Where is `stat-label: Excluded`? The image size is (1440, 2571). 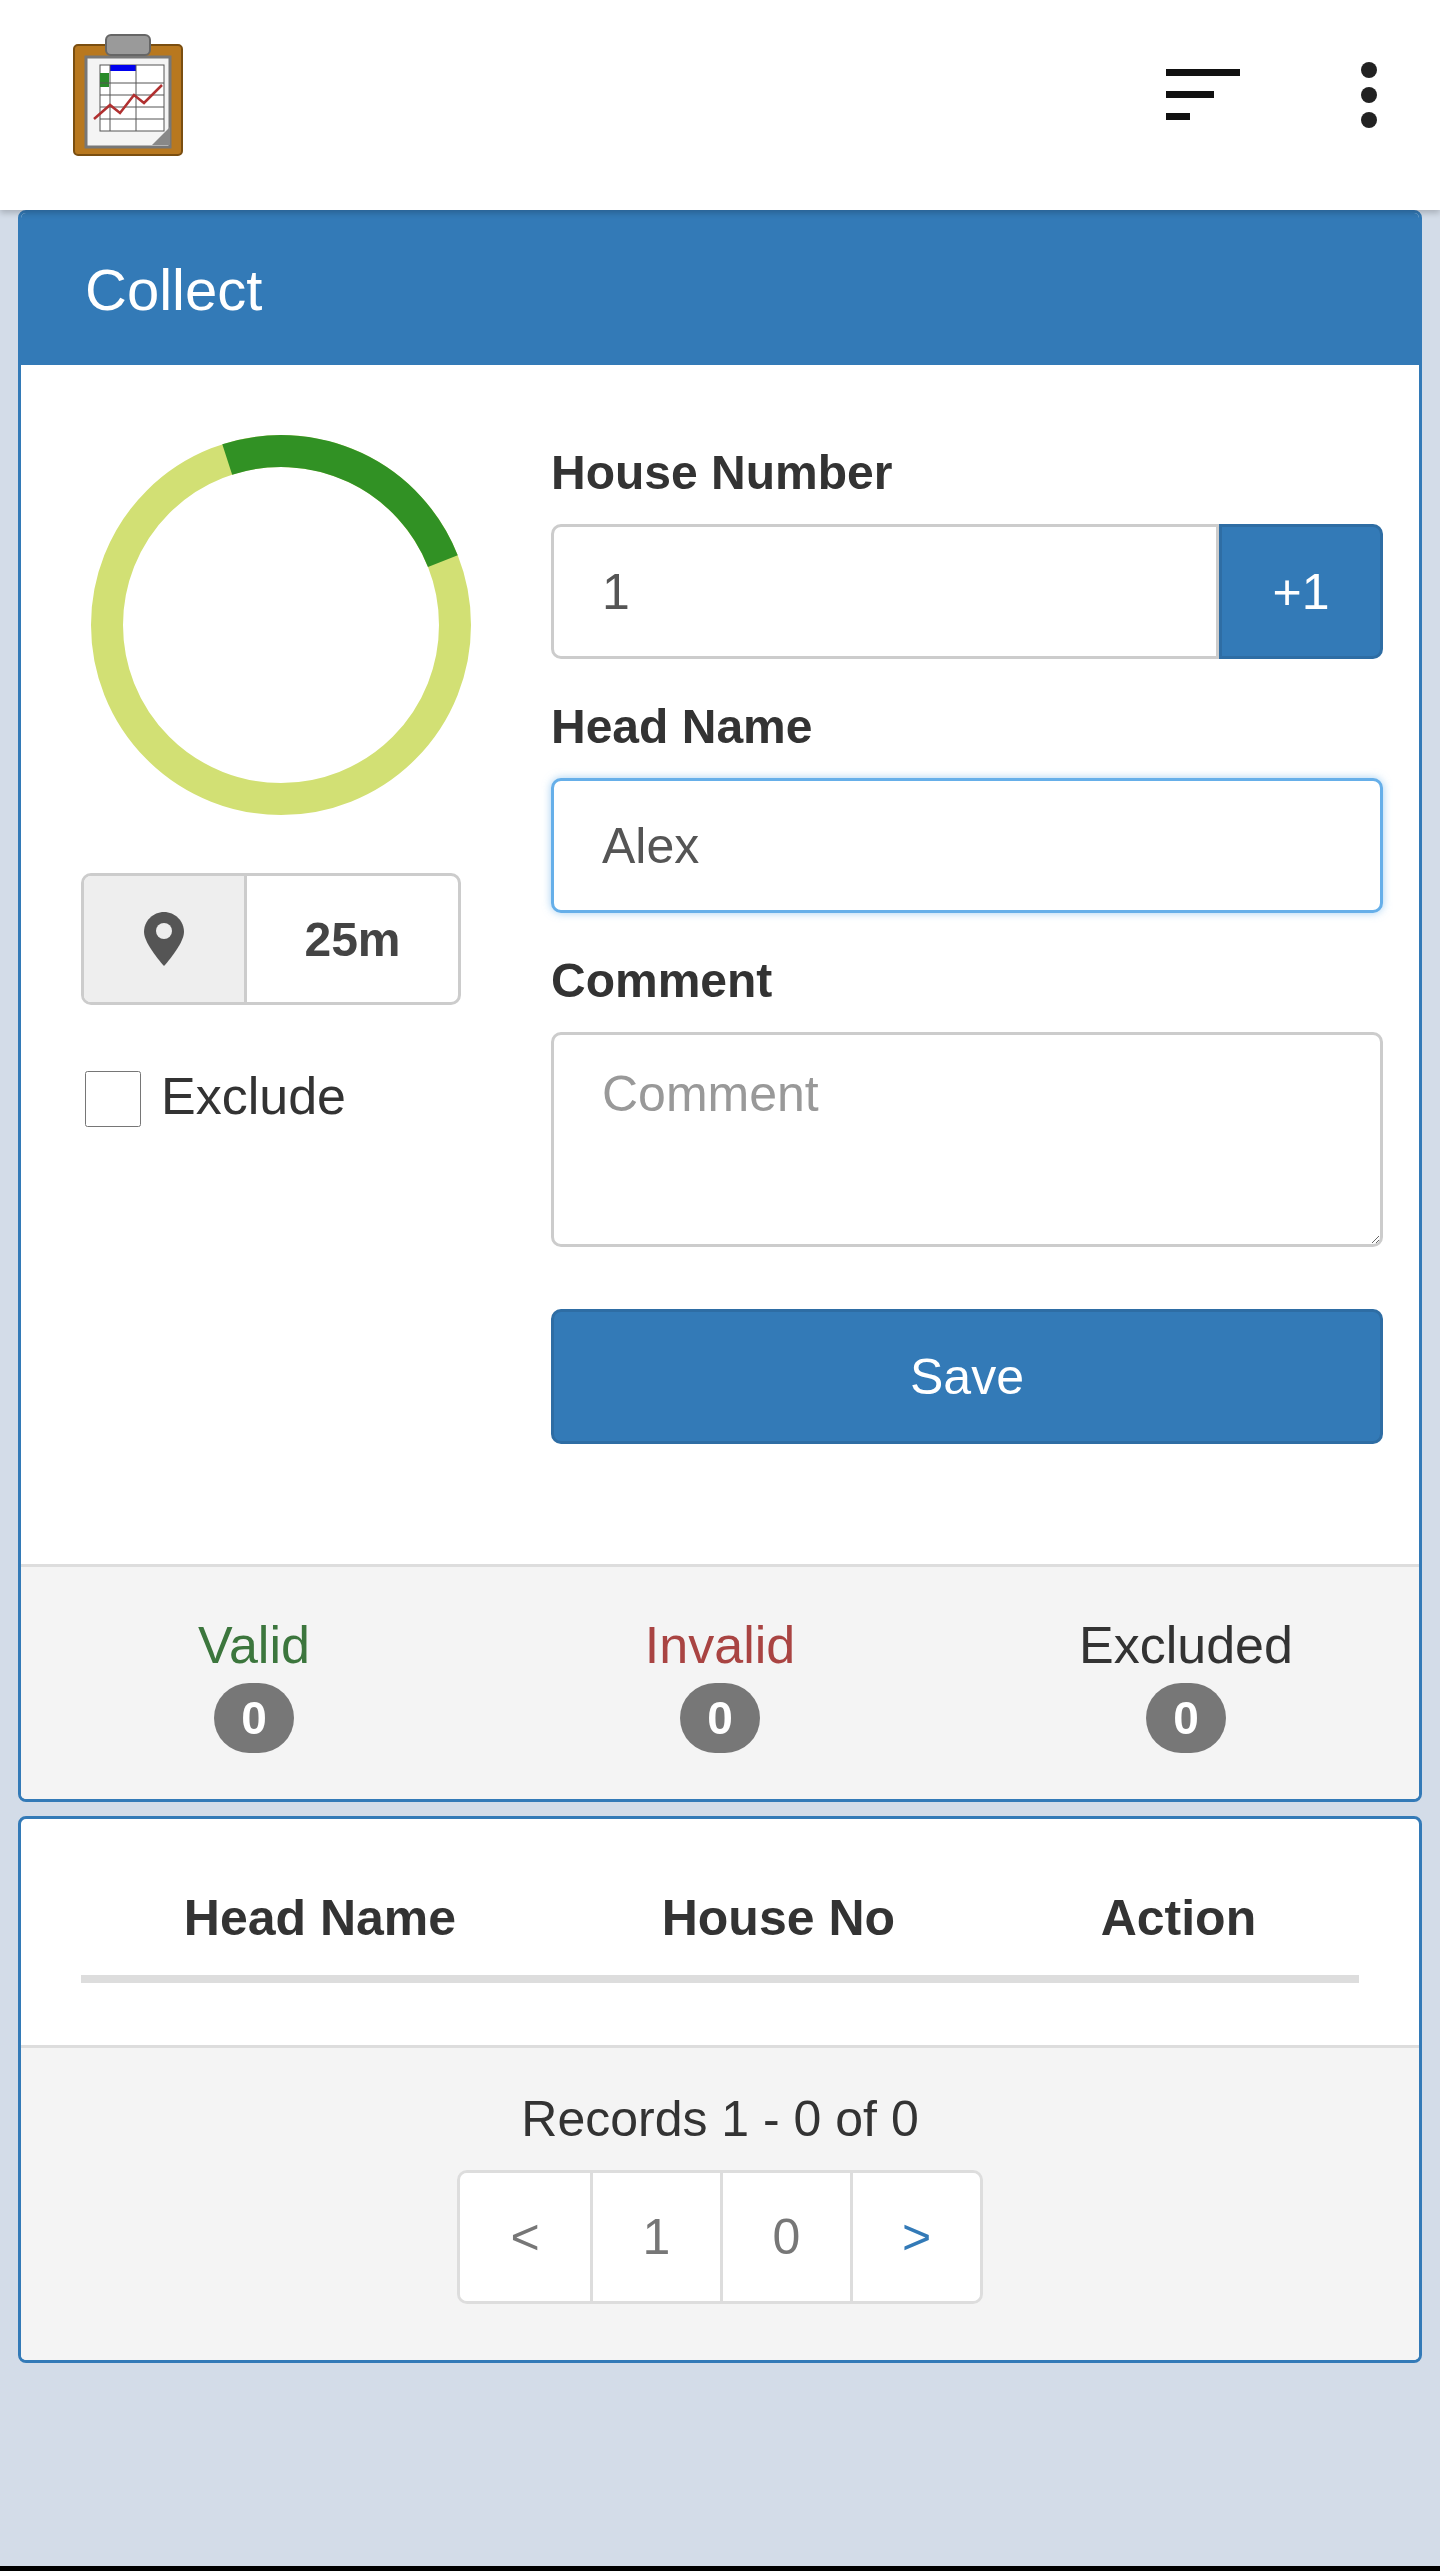
stat-label: Excluded is located at coordinates (1186, 1645).